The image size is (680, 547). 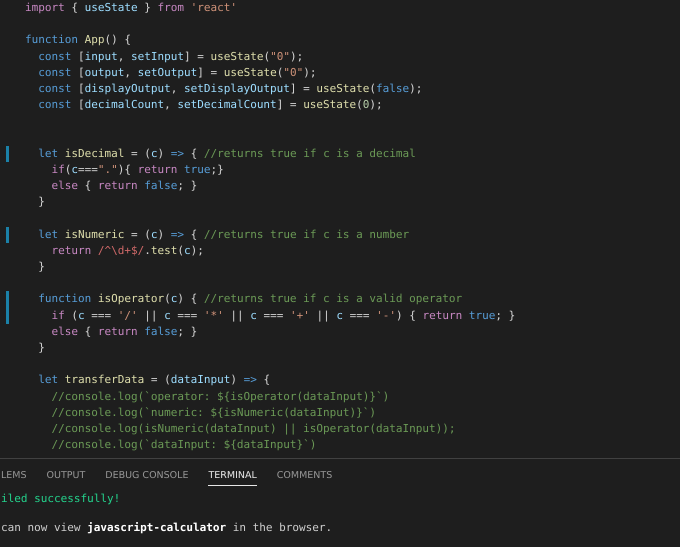 What do you see at coordinates (232, 476) in the screenshot?
I see `panel-tab: TERMINAL` at bounding box center [232, 476].